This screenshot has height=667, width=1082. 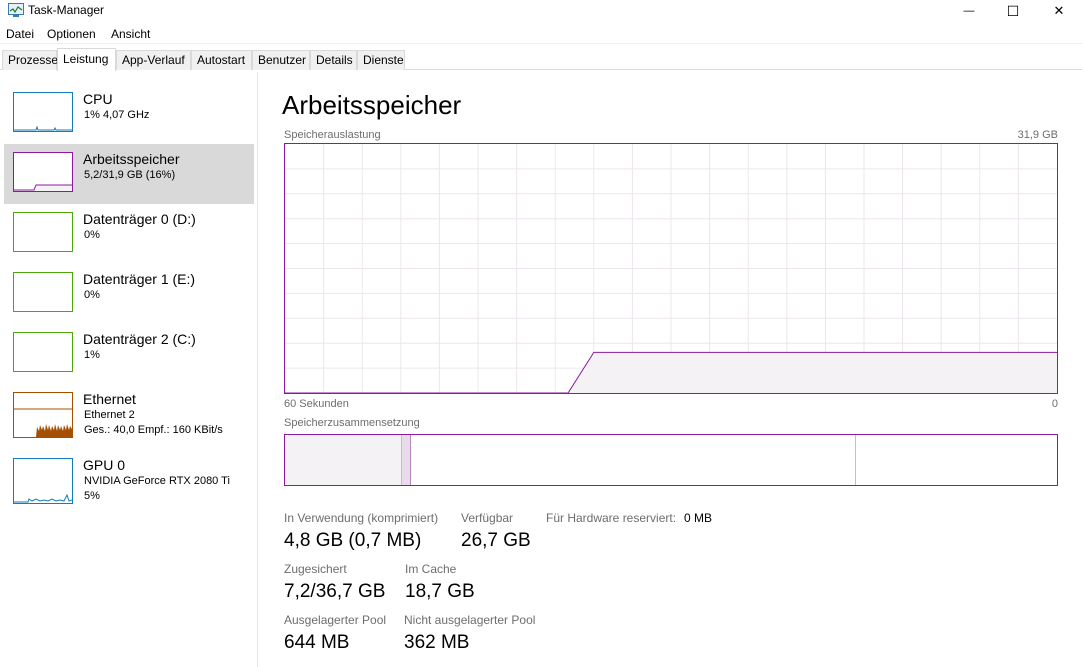 What do you see at coordinates (335, 591) in the screenshot?
I see `committed-value: 7,2/36,7 GB` at bounding box center [335, 591].